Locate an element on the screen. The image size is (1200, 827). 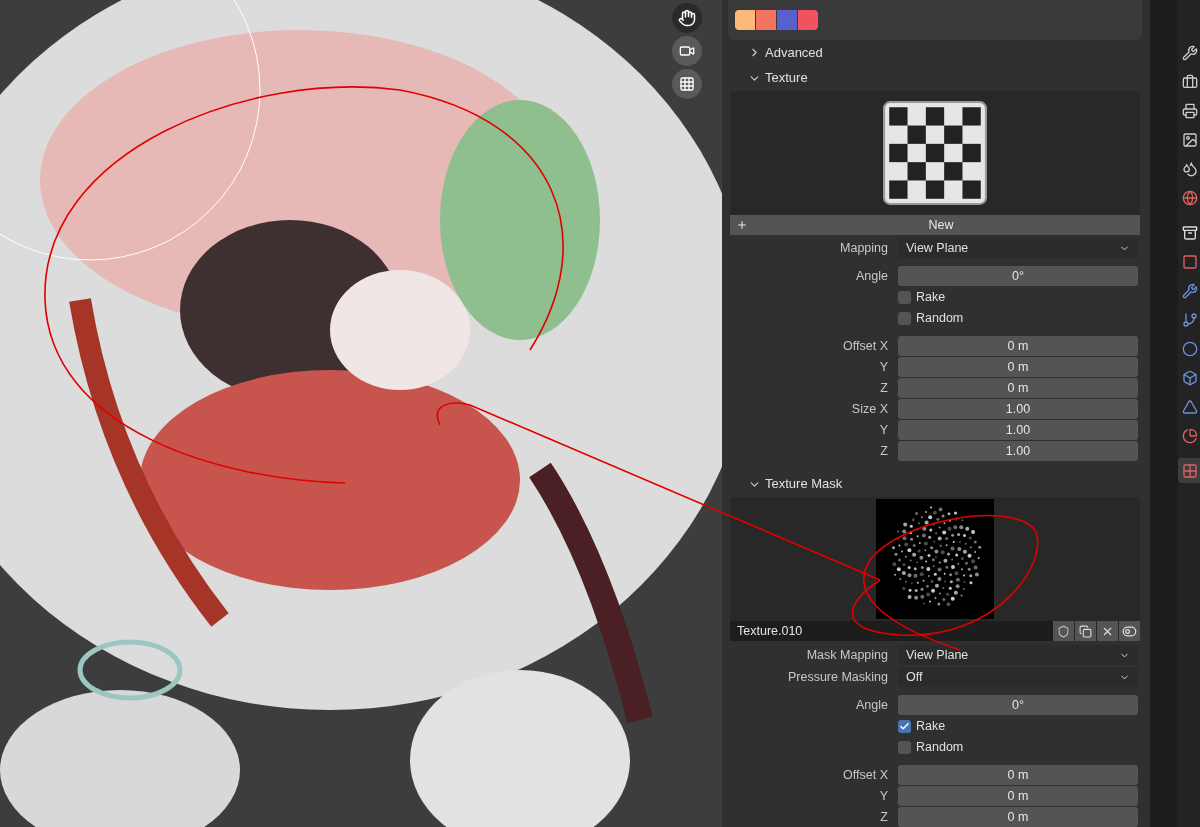
shield-icon is located at coordinates (1063, 631).